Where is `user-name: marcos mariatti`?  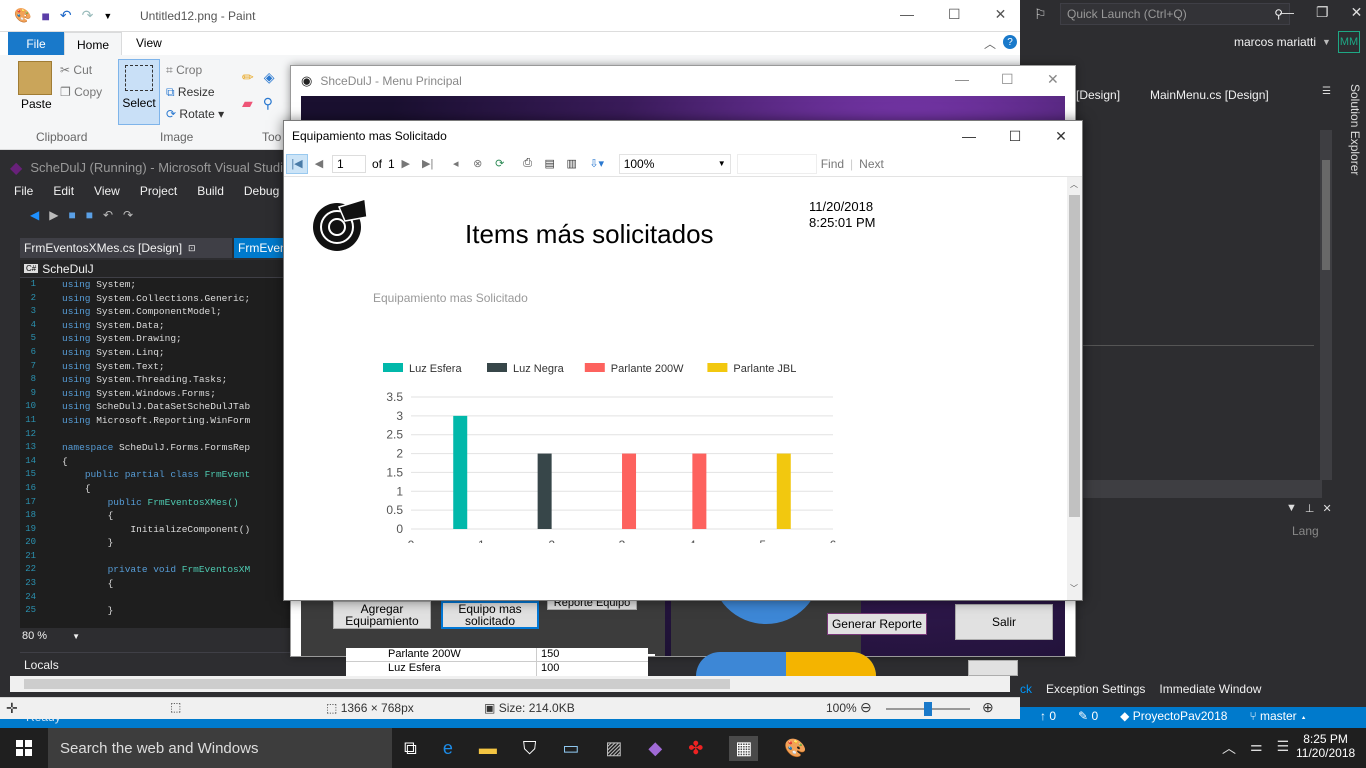
user-name: marcos mariatti is located at coordinates (1275, 42).